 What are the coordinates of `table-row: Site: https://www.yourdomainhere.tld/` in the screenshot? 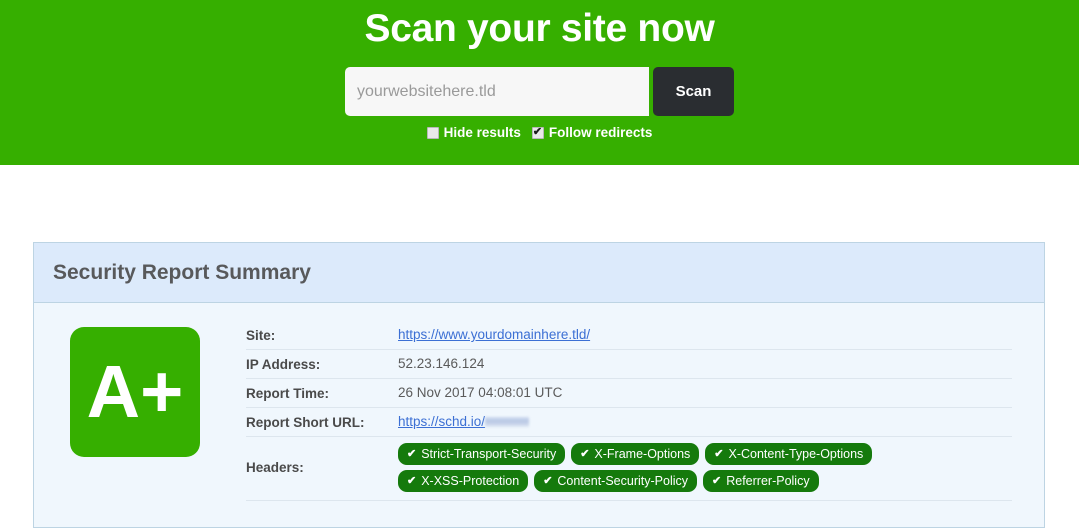 It's located at (629, 335).